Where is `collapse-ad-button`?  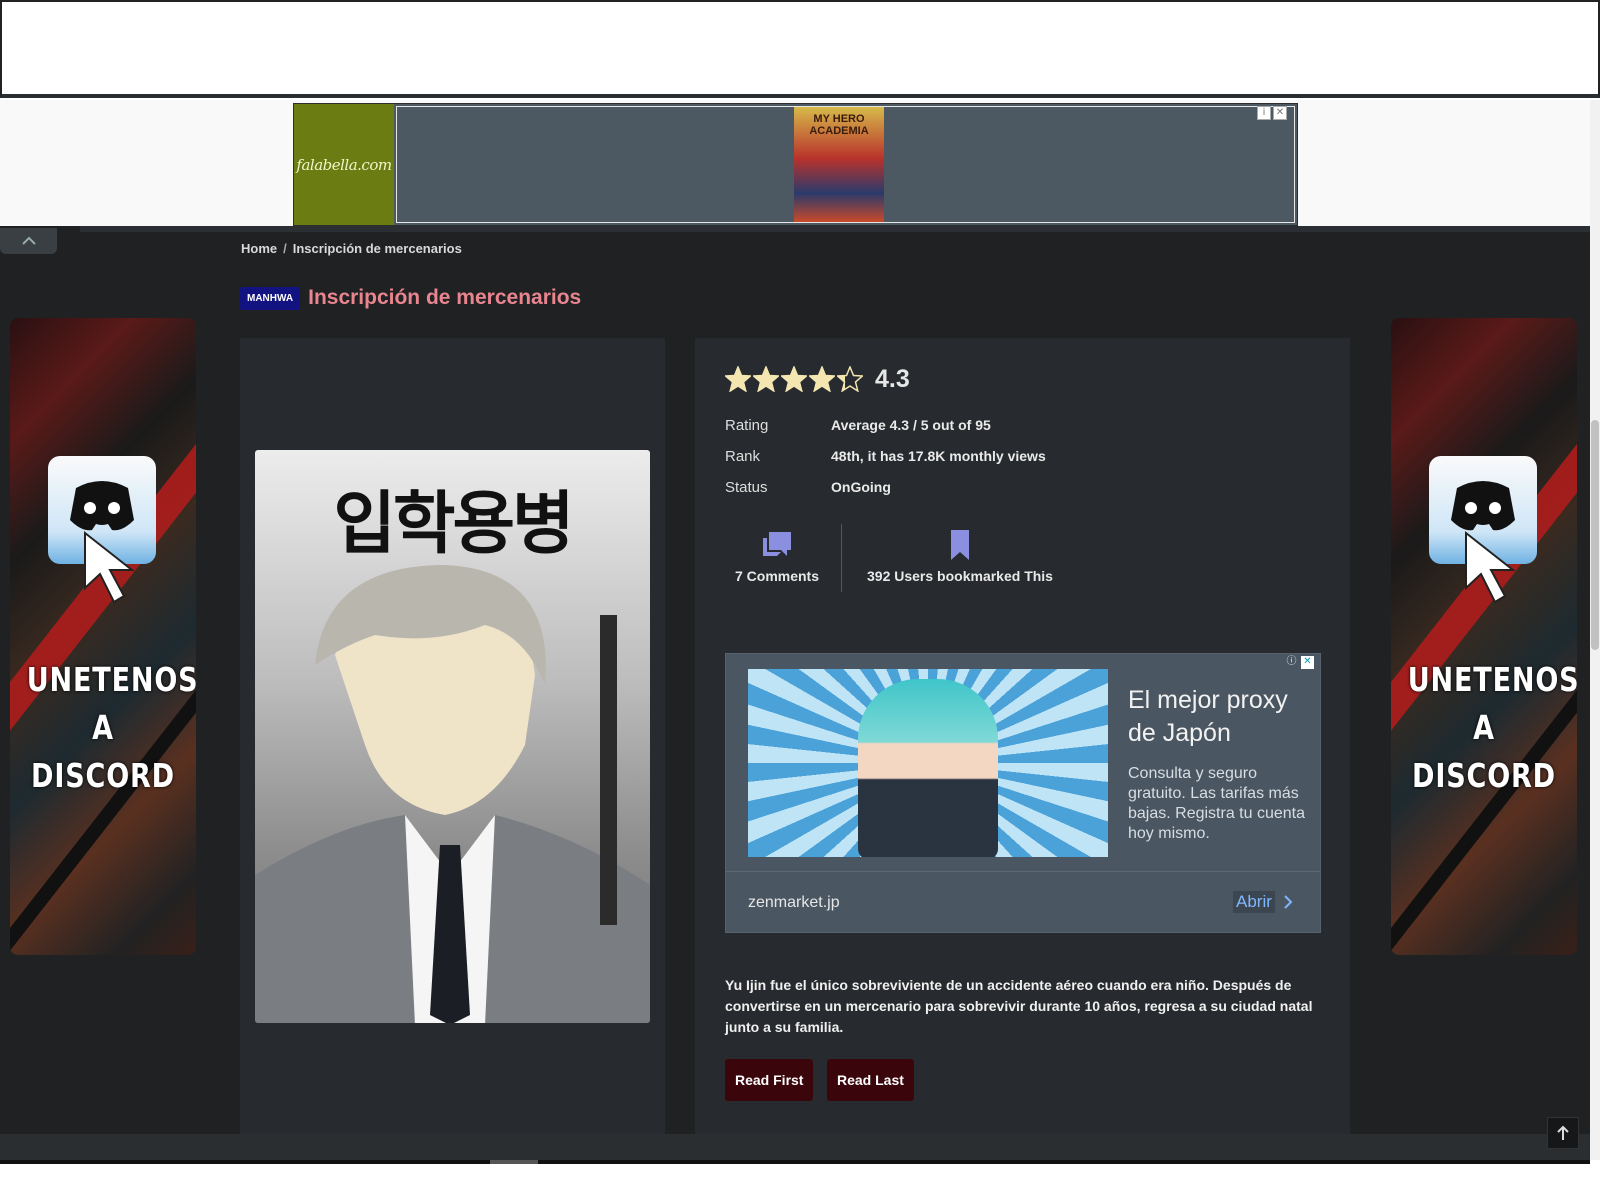 collapse-ad-button is located at coordinates (28, 241).